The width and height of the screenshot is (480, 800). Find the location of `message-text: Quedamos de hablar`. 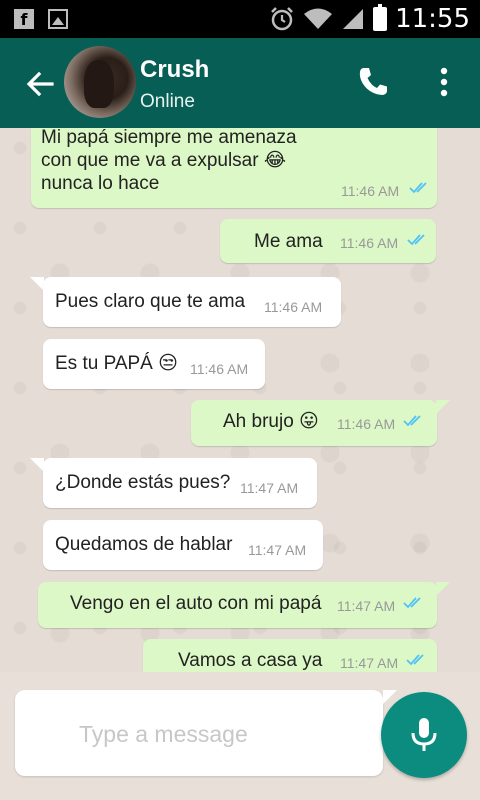

message-text: Quedamos de hablar is located at coordinates (144, 544).